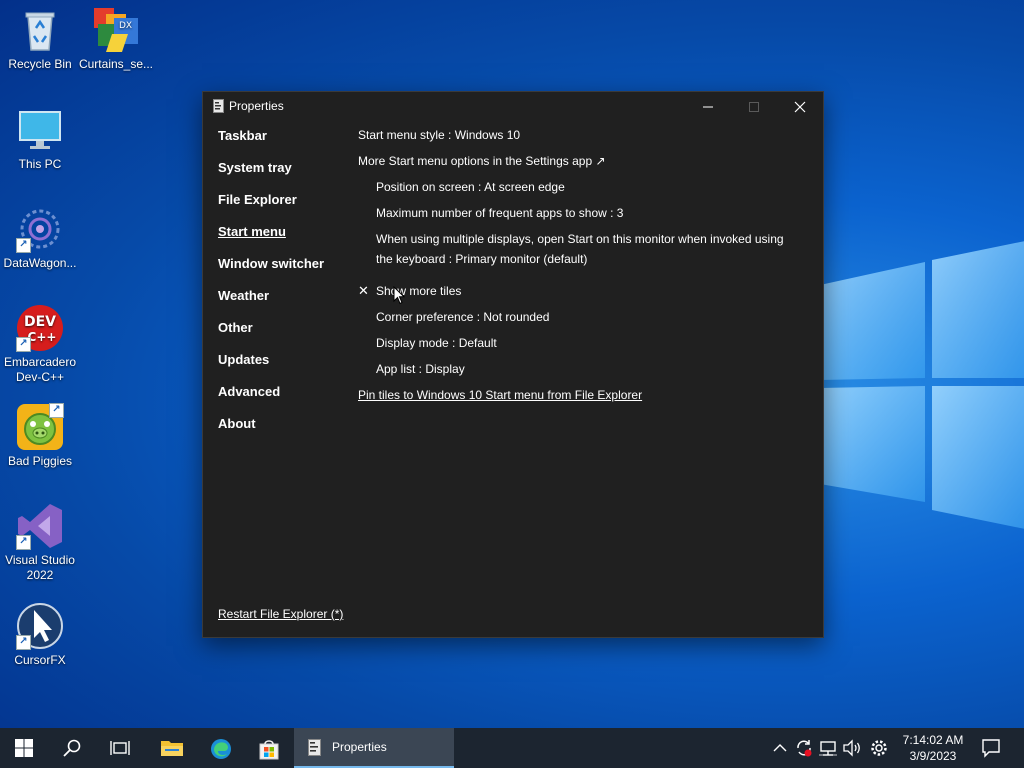 The height and width of the screenshot is (768, 1024). What do you see at coordinates (513, 107) in the screenshot?
I see `title-bar: Properties` at bounding box center [513, 107].